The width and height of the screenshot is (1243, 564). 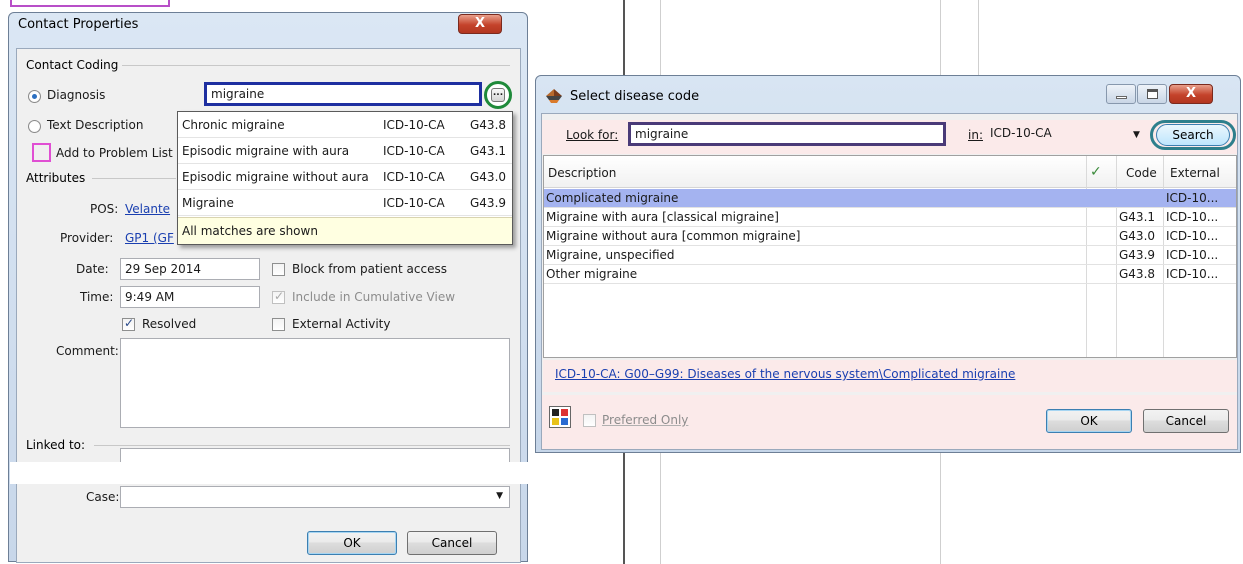 I want to click on resolved-label: Resolved, so click(x=169, y=324).